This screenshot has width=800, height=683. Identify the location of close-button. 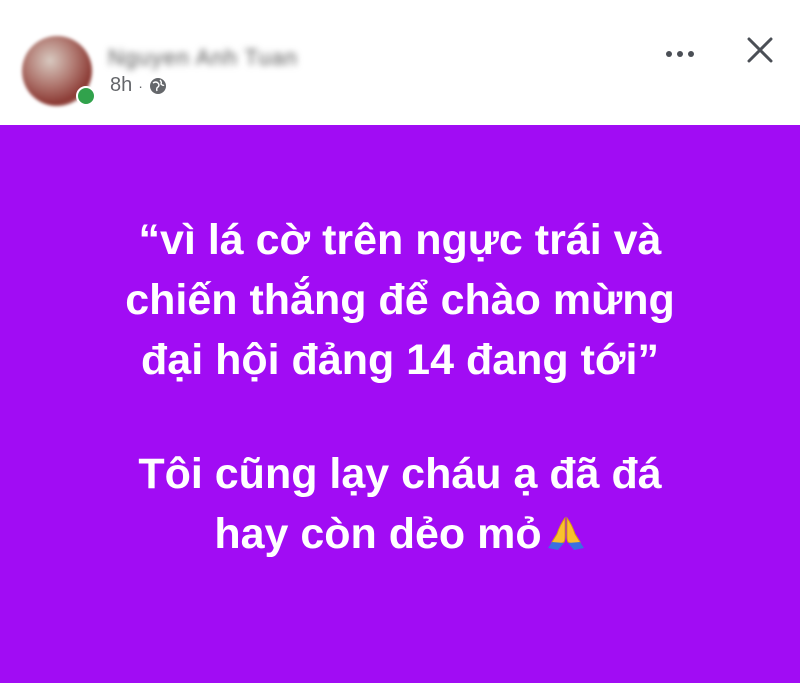
(760, 52).